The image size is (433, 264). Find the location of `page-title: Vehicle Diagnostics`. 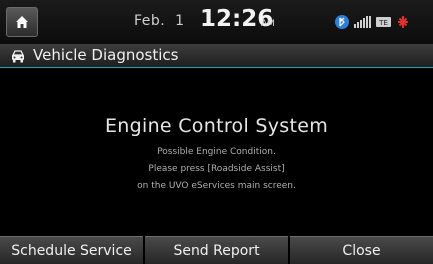

page-title: Vehicle Diagnostics is located at coordinates (106, 55).